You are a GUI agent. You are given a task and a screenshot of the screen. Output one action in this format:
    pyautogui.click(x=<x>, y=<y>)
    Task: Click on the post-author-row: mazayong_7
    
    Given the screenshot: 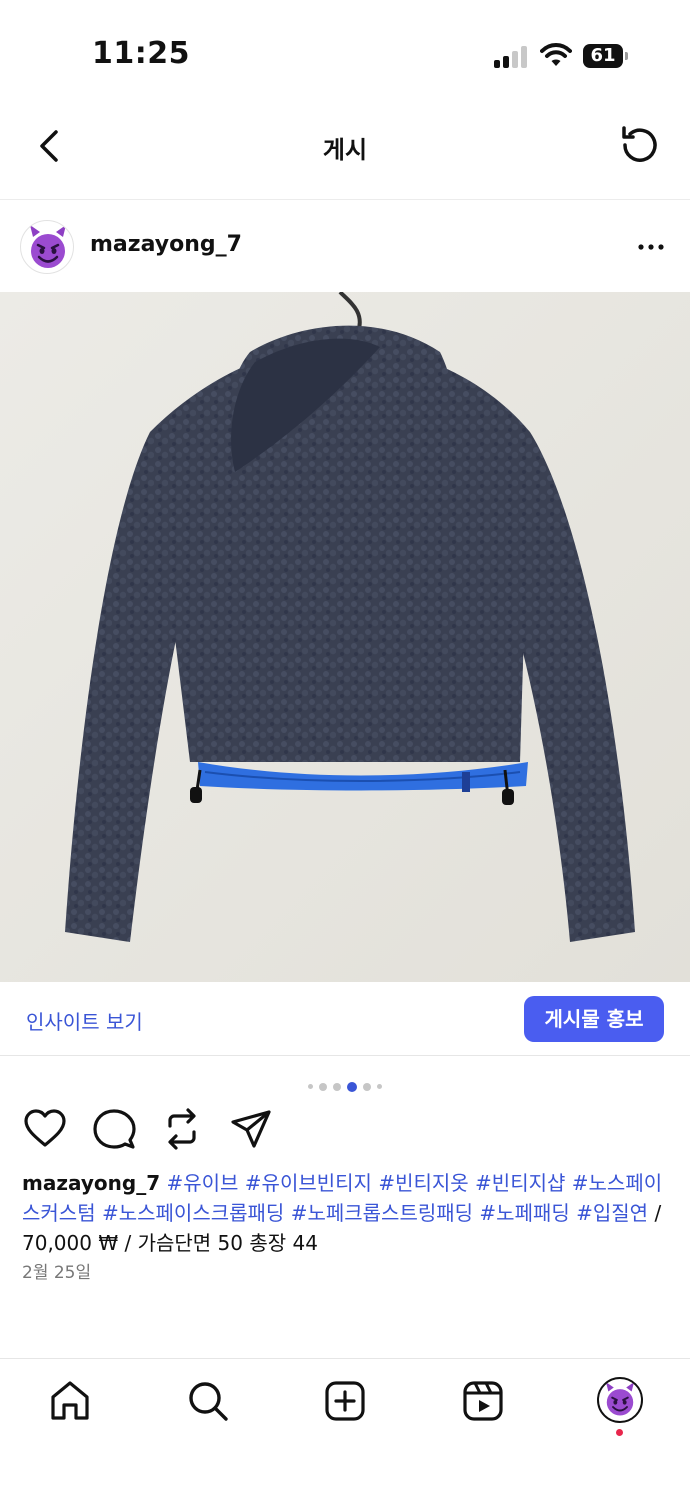 What is the action you would take?
    pyautogui.click(x=345, y=247)
    